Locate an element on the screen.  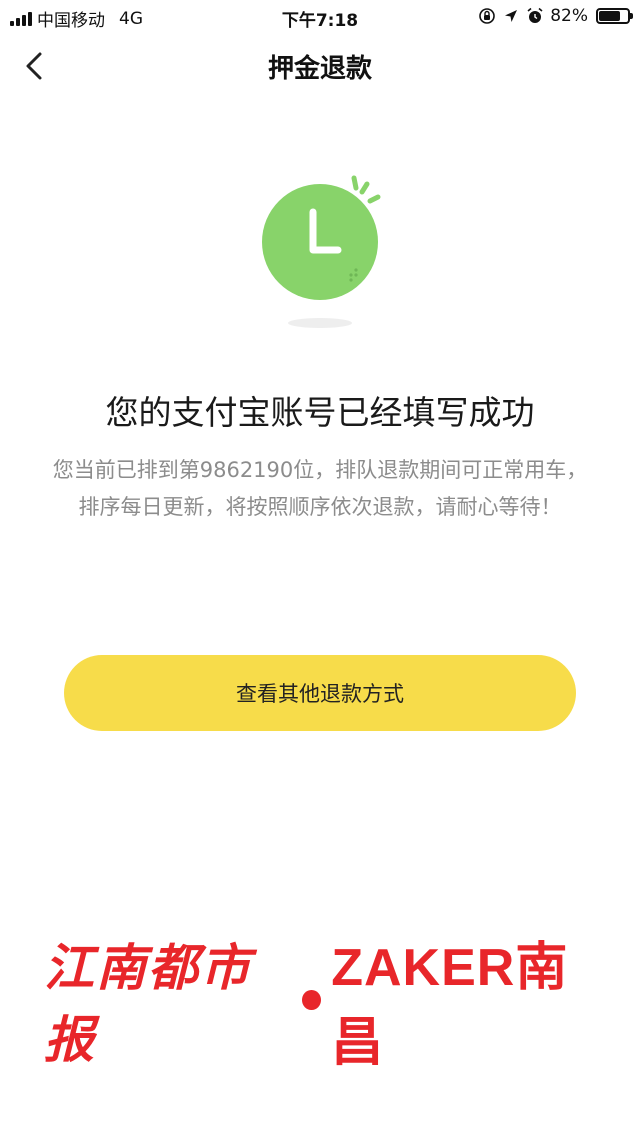
status-bar: 中国移动 4G 下午7:18 82% is located at coordinates (320, 17).